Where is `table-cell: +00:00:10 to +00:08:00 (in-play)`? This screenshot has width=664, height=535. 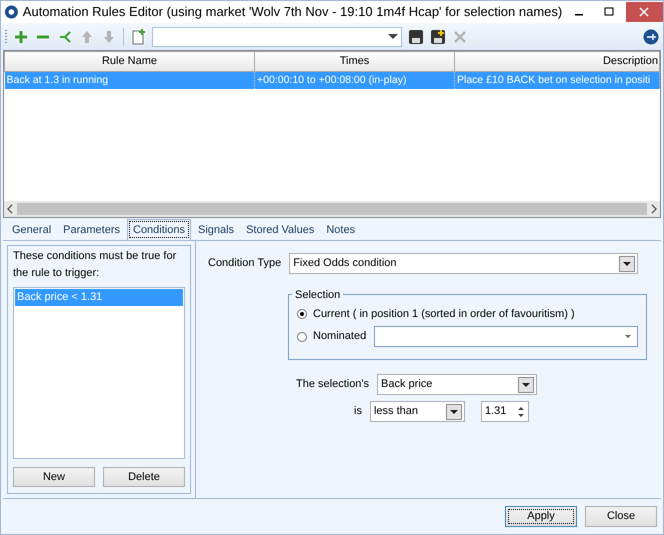
table-cell: +00:00:10 to +00:08:00 (in-play) is located at coordinates (331, 80).